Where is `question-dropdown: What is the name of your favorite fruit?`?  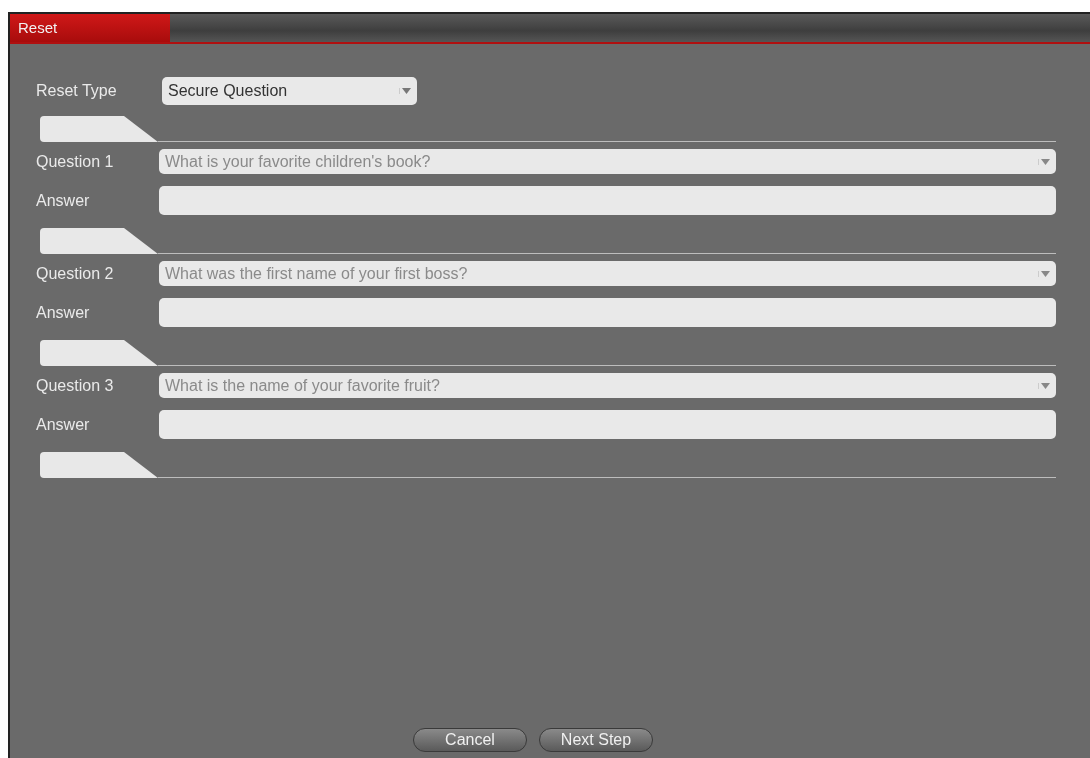 question-dropdown: What is the name of your favorite fruit? is located at coordinates (607, 385).